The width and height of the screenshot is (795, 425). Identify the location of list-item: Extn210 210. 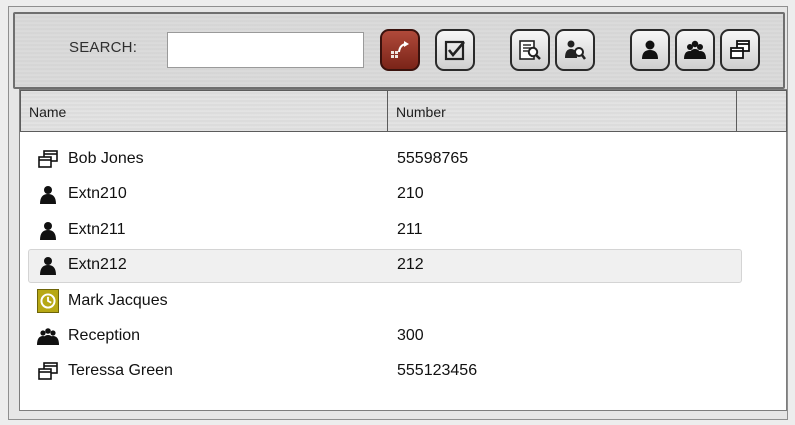
(403, 194).